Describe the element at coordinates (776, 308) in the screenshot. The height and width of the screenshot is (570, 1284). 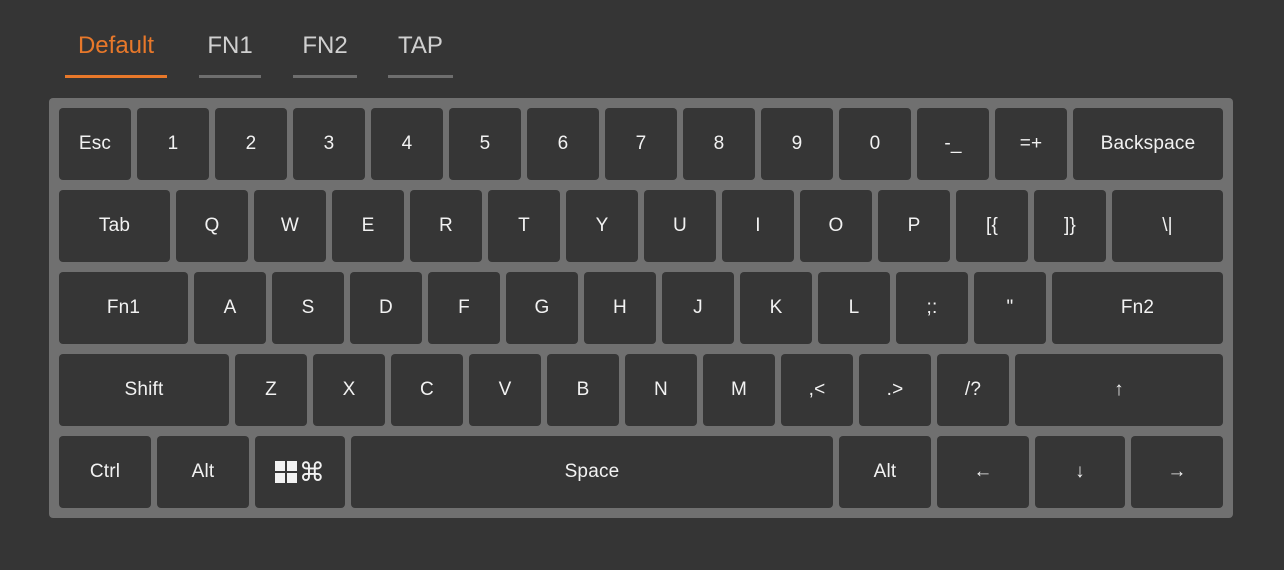
I see `key-k: K` at that location.